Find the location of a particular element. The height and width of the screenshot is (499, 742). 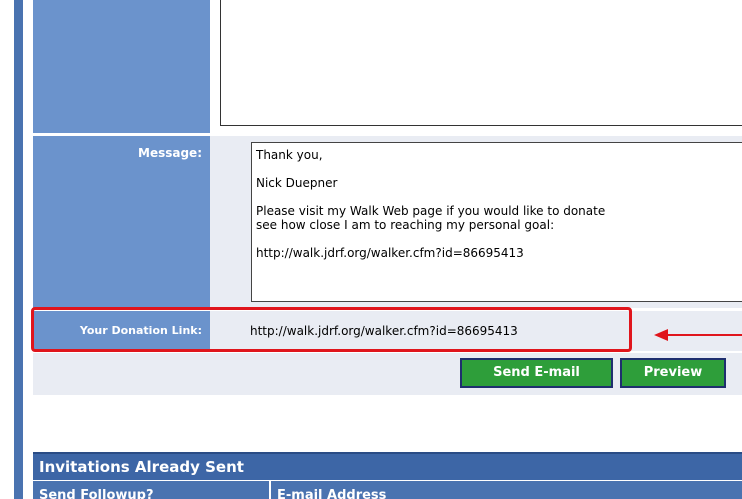

send-email-button: Send E-mail is located at coordinates (536, 373).